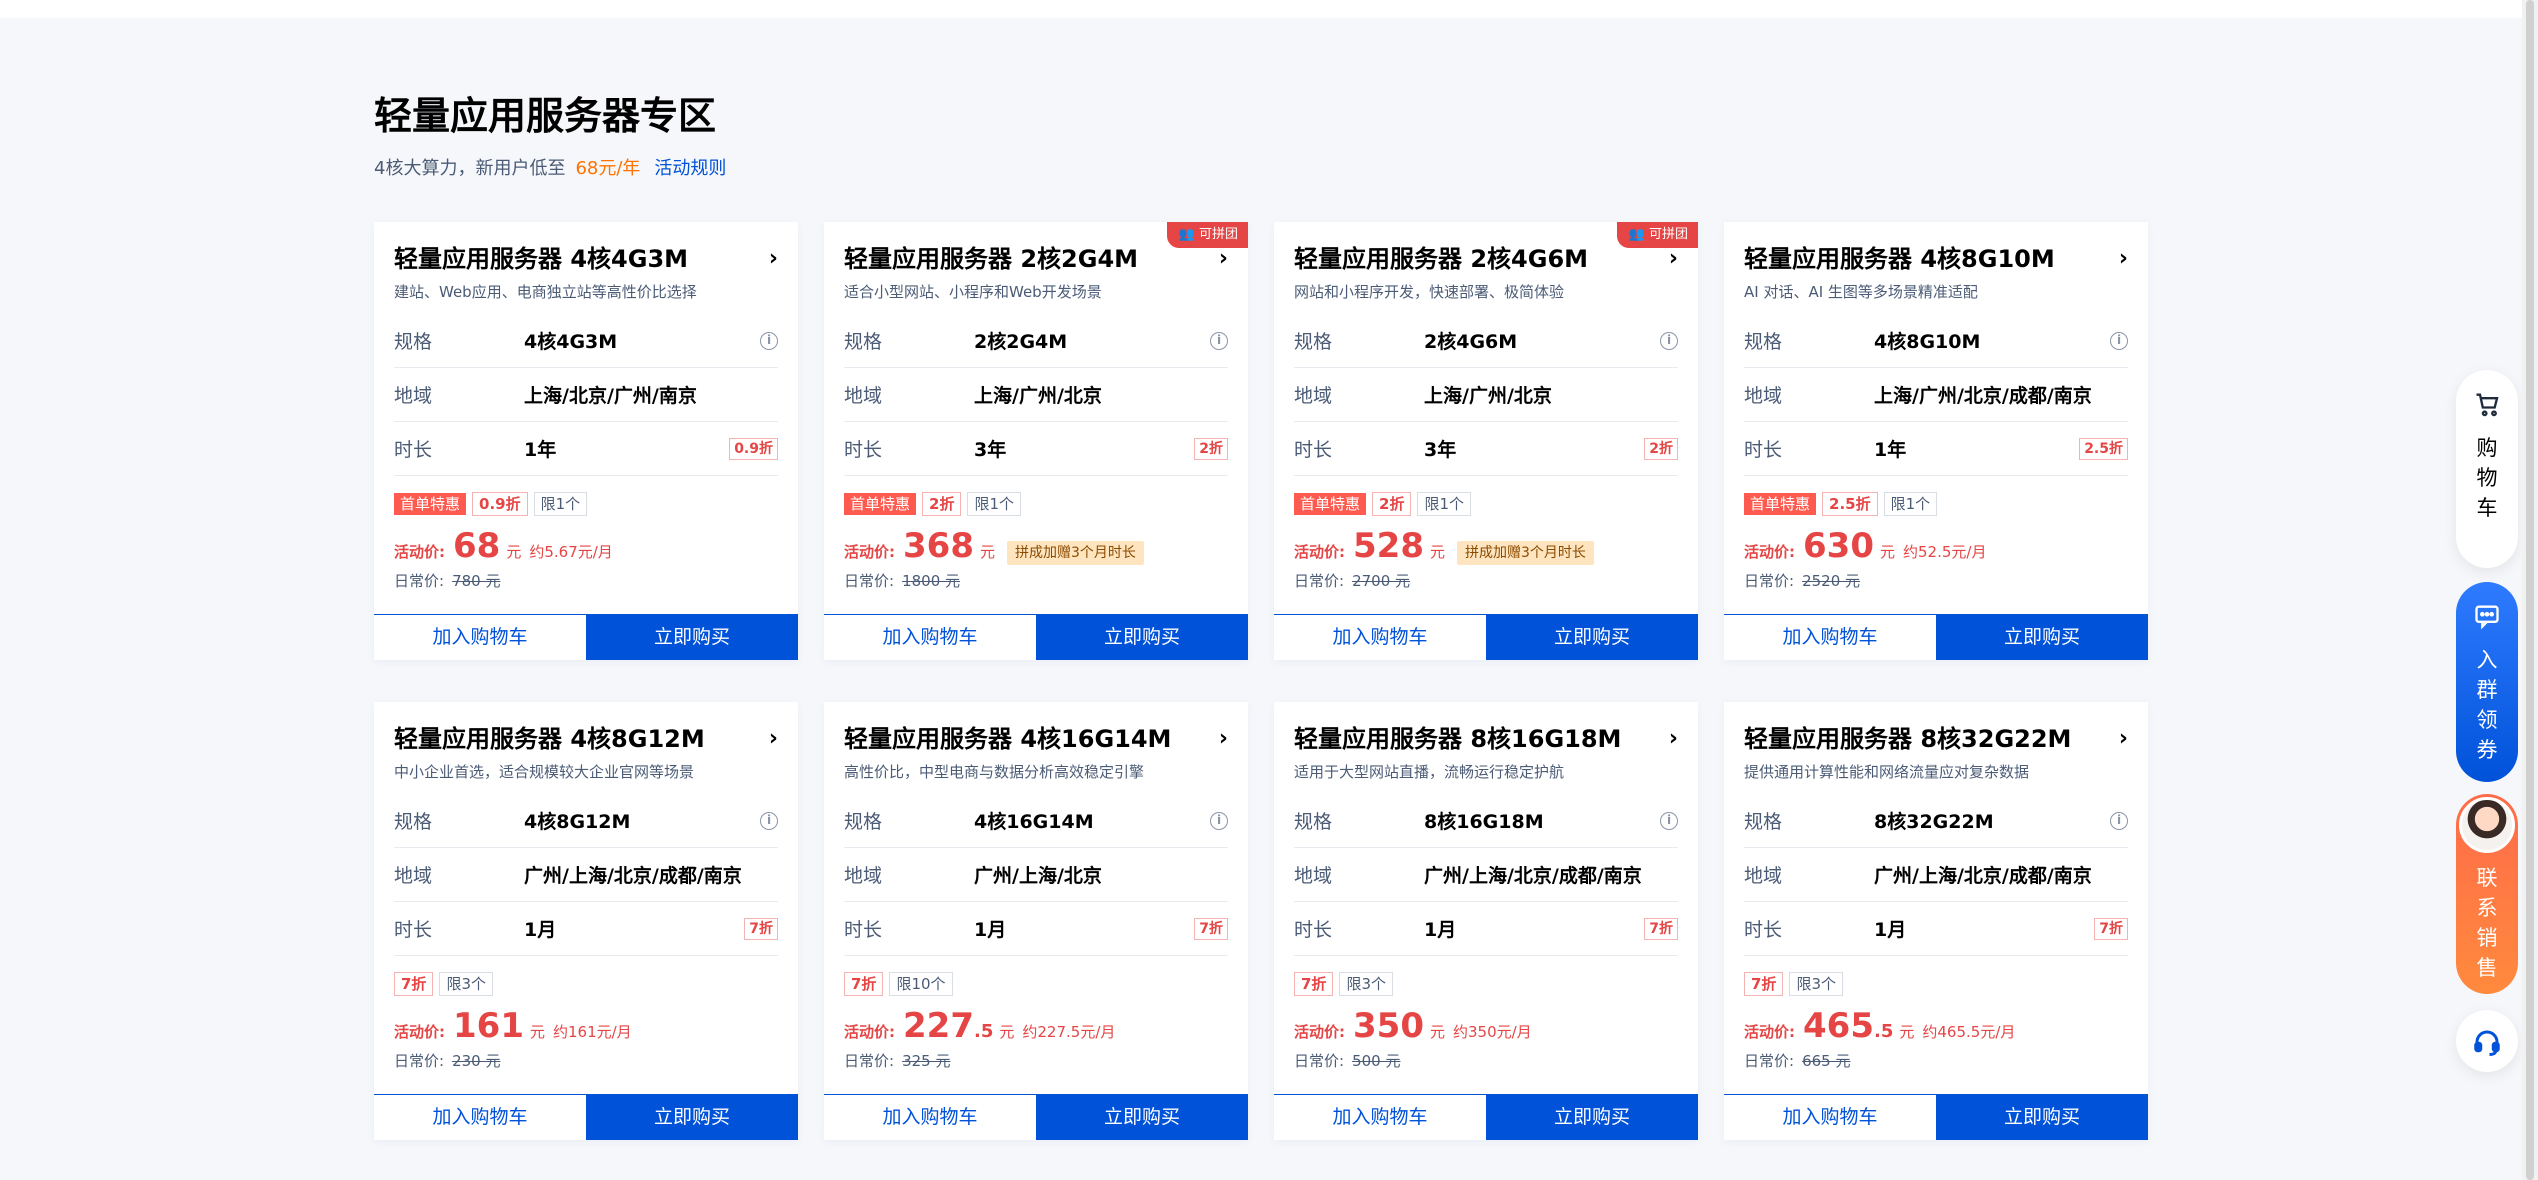 The height and width of the screenshot is (1180, 2538). I want to click on float-service-button, so click(2487, 1041).